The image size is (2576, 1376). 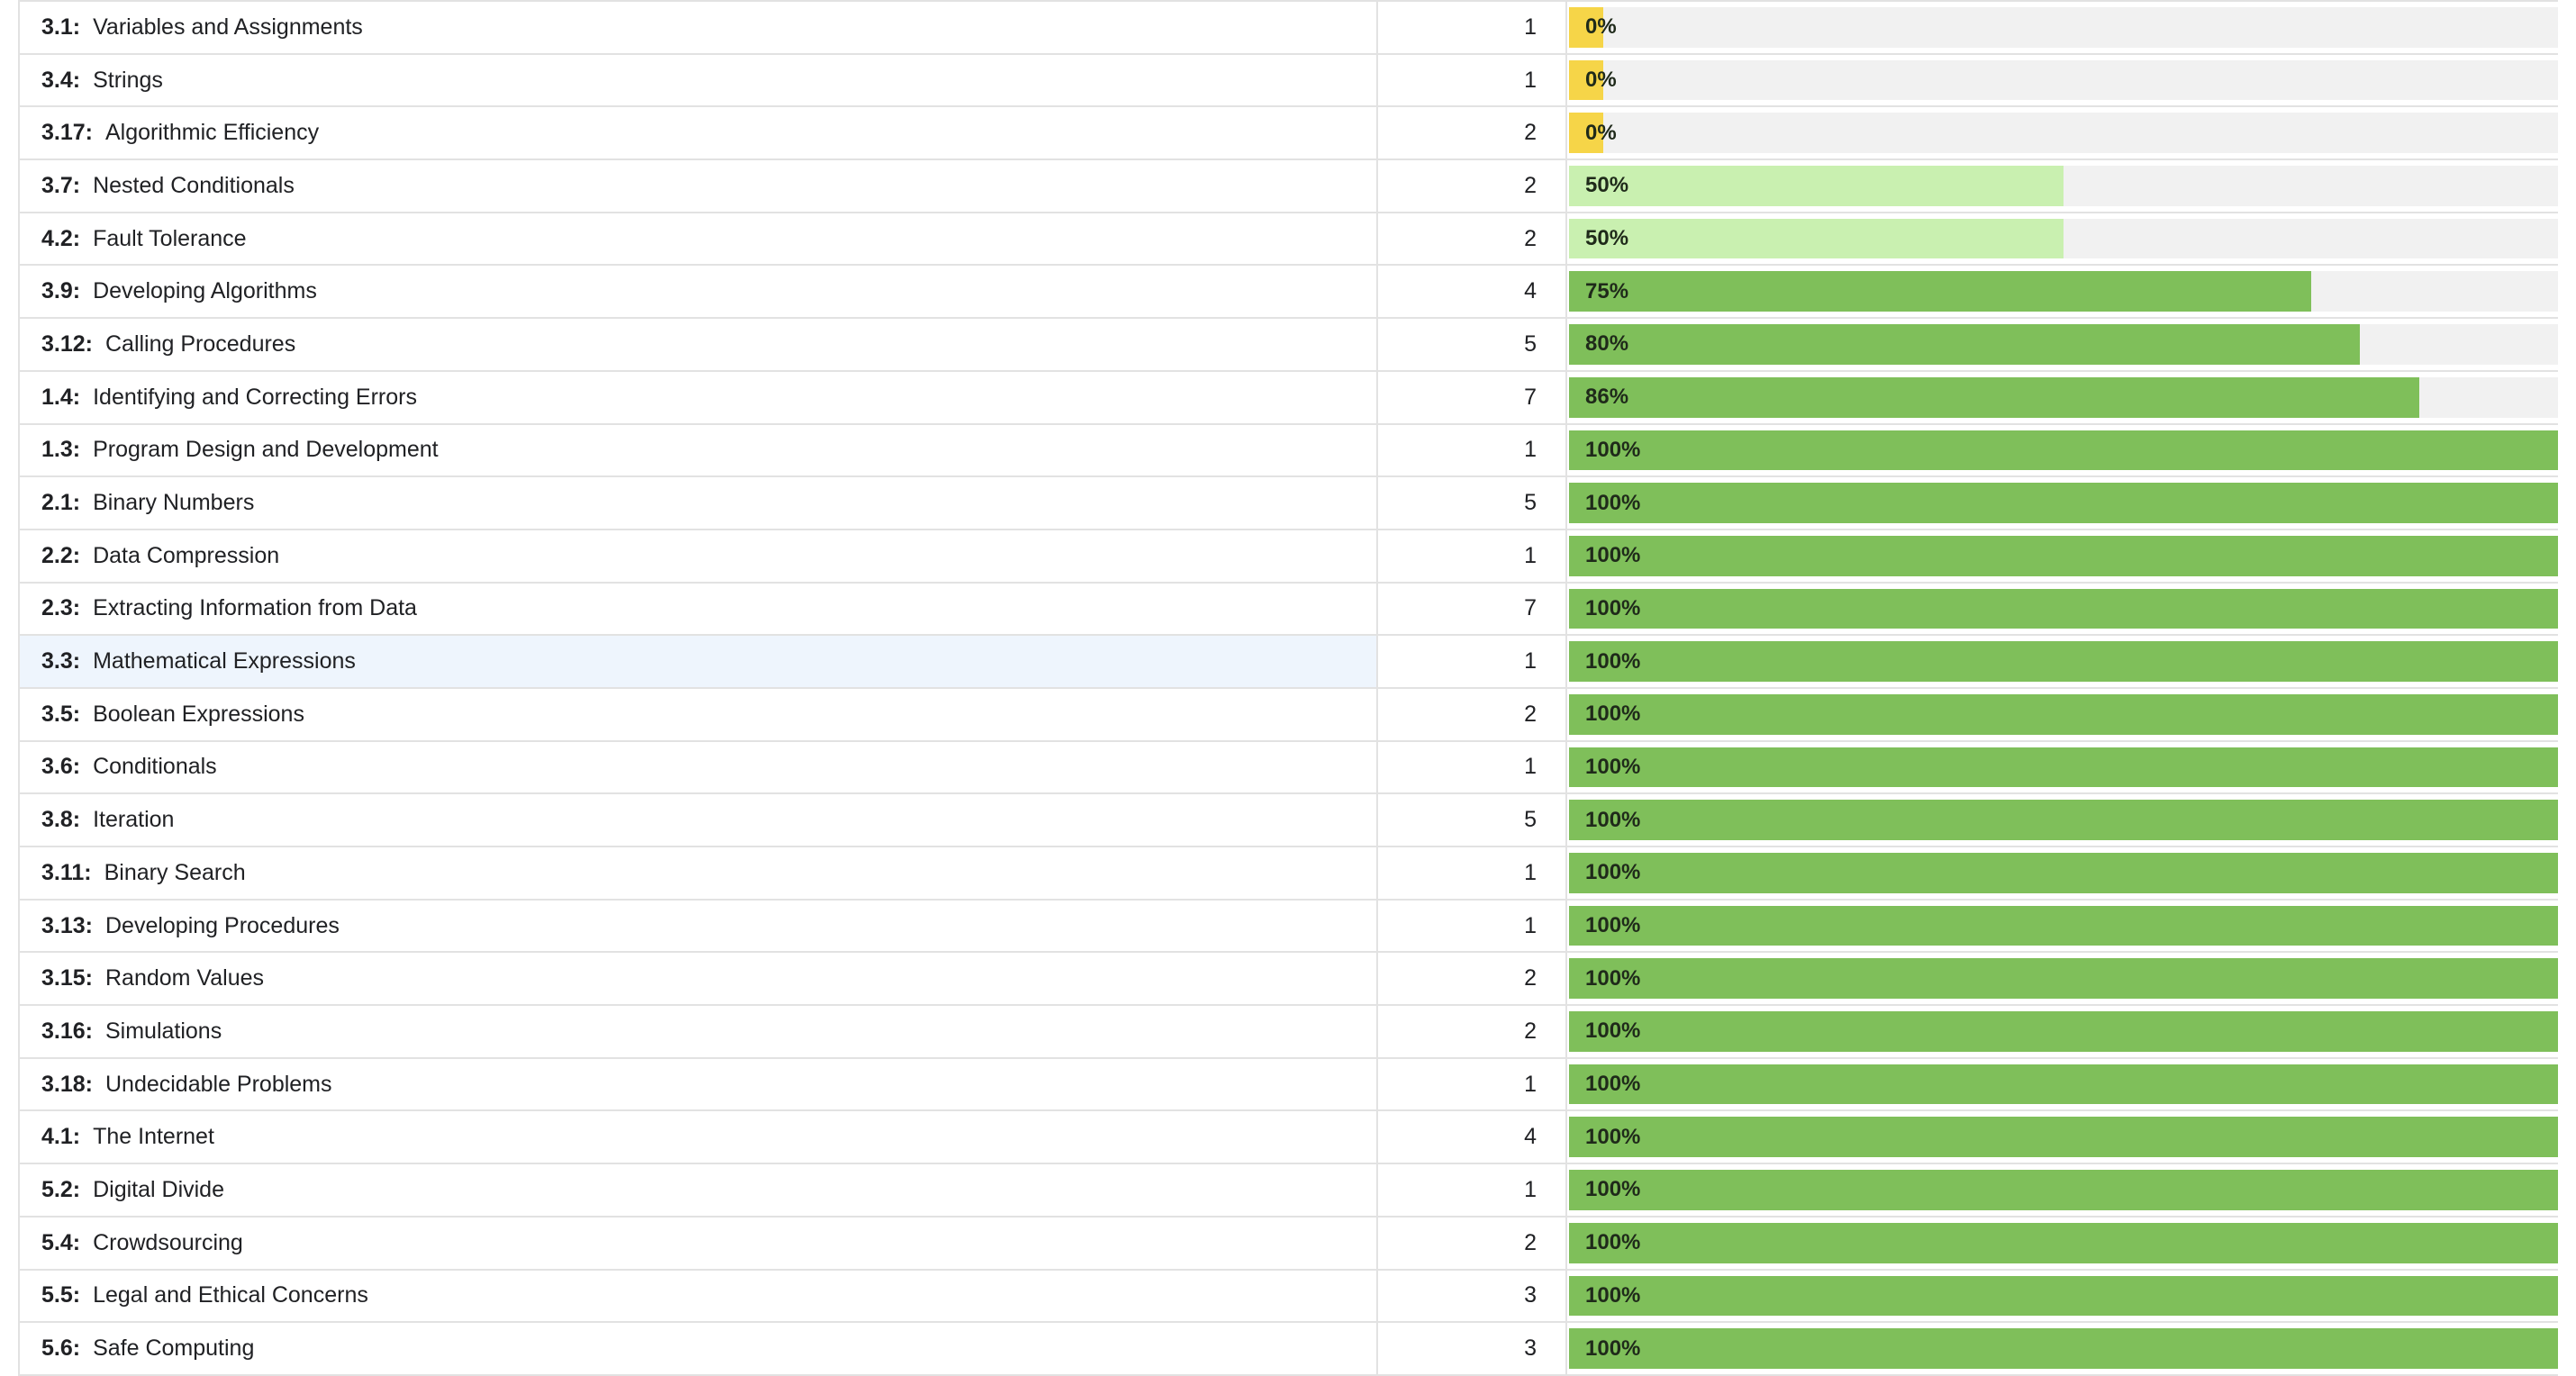 What do you see at coordinates (158, 1189) in the screenshot?
I see `topic-name: Digital Divide` at bounding box center [158, 1189].